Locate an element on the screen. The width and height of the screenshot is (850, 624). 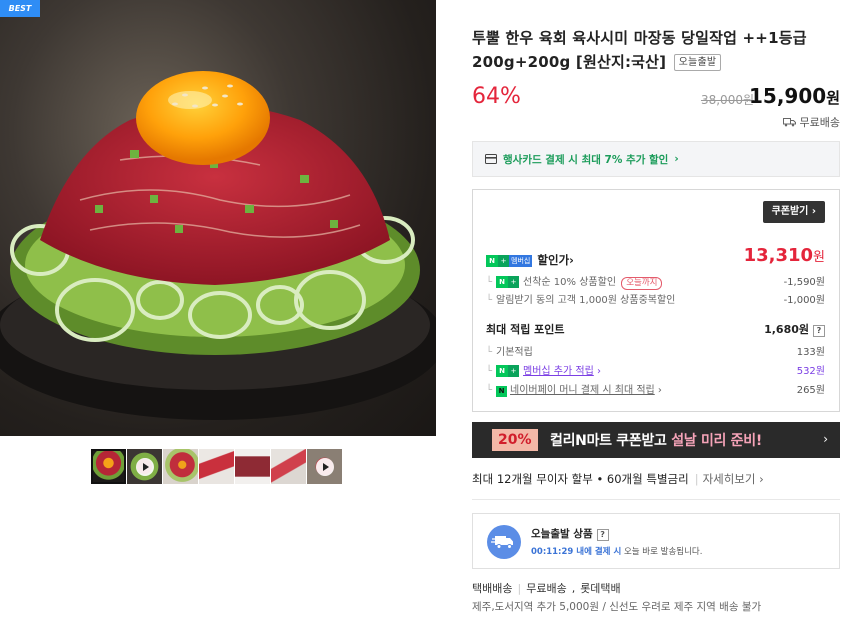
point-item-label: 기본적립 is located at coordinates (514, 352).